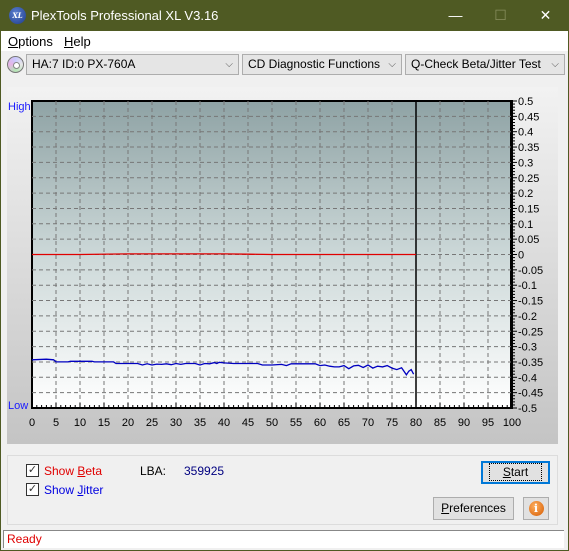  I want to click on show-jitter-text: Show, so click(61, 490).